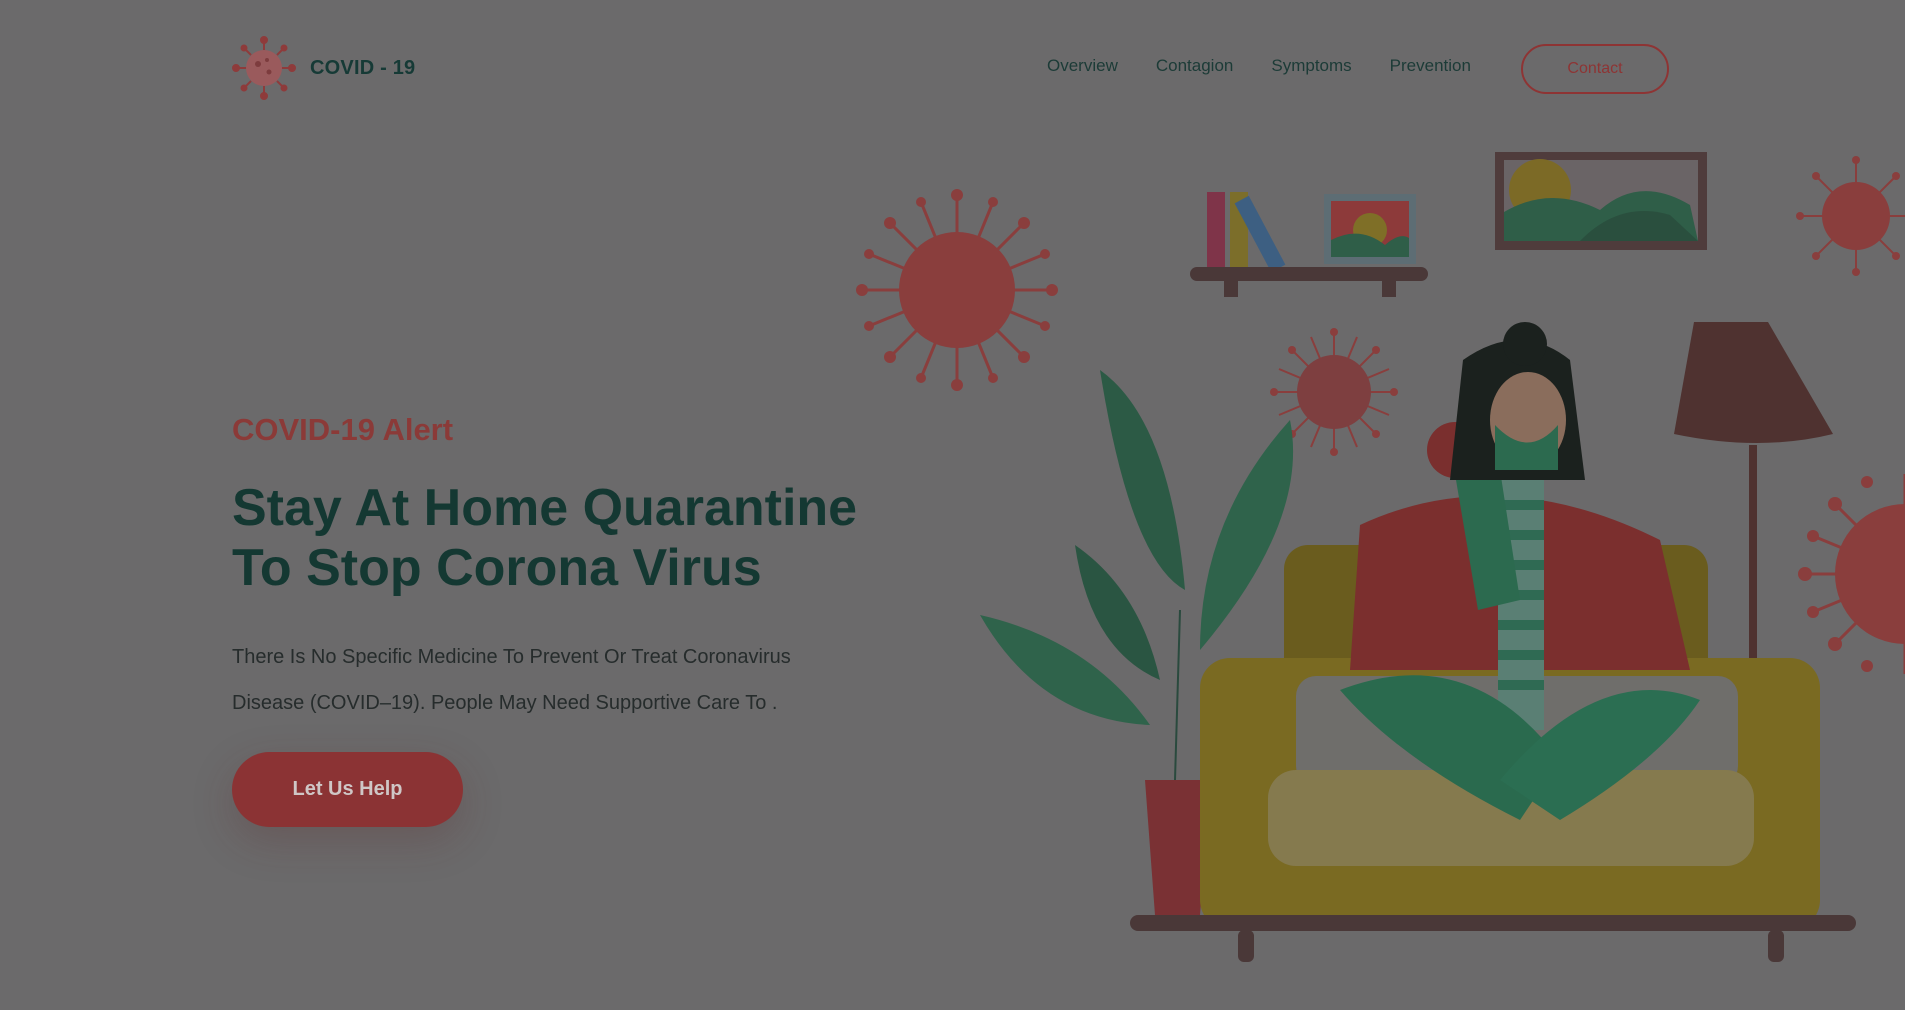  Describe the element at coordinates (1595, 69) in the screenshot. I see `contact-button: Contact` at that location.